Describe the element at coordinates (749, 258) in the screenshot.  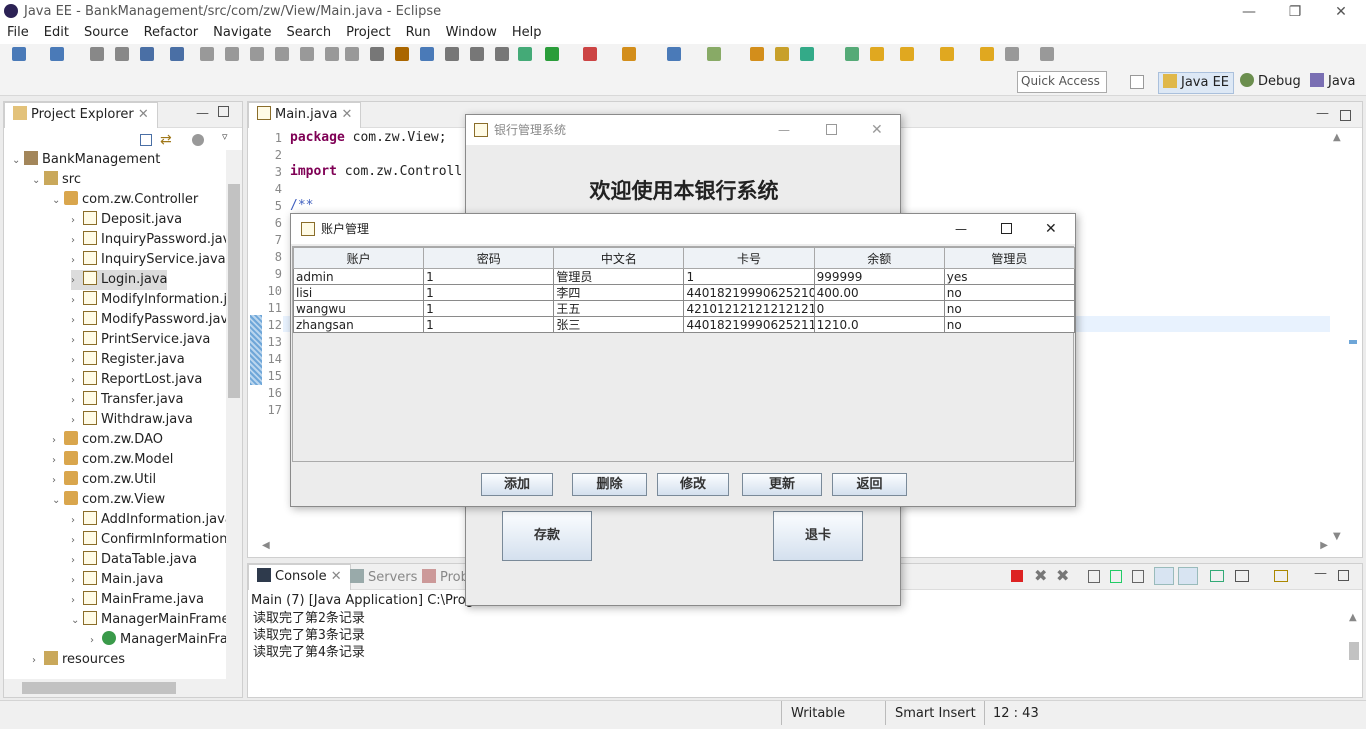
I see `table-header: 卡号` at that location.